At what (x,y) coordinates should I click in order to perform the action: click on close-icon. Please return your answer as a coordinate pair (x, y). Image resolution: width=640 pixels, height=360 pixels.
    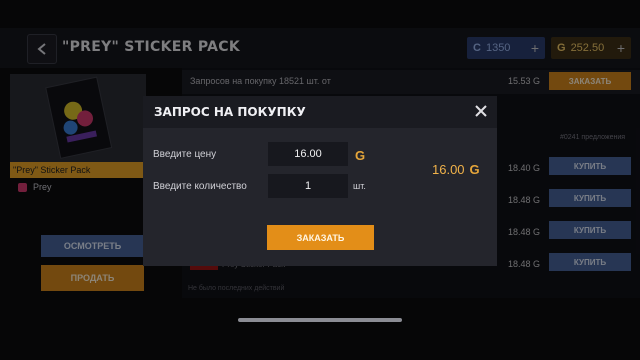
    Looking at the image, I should click on (481, 111).